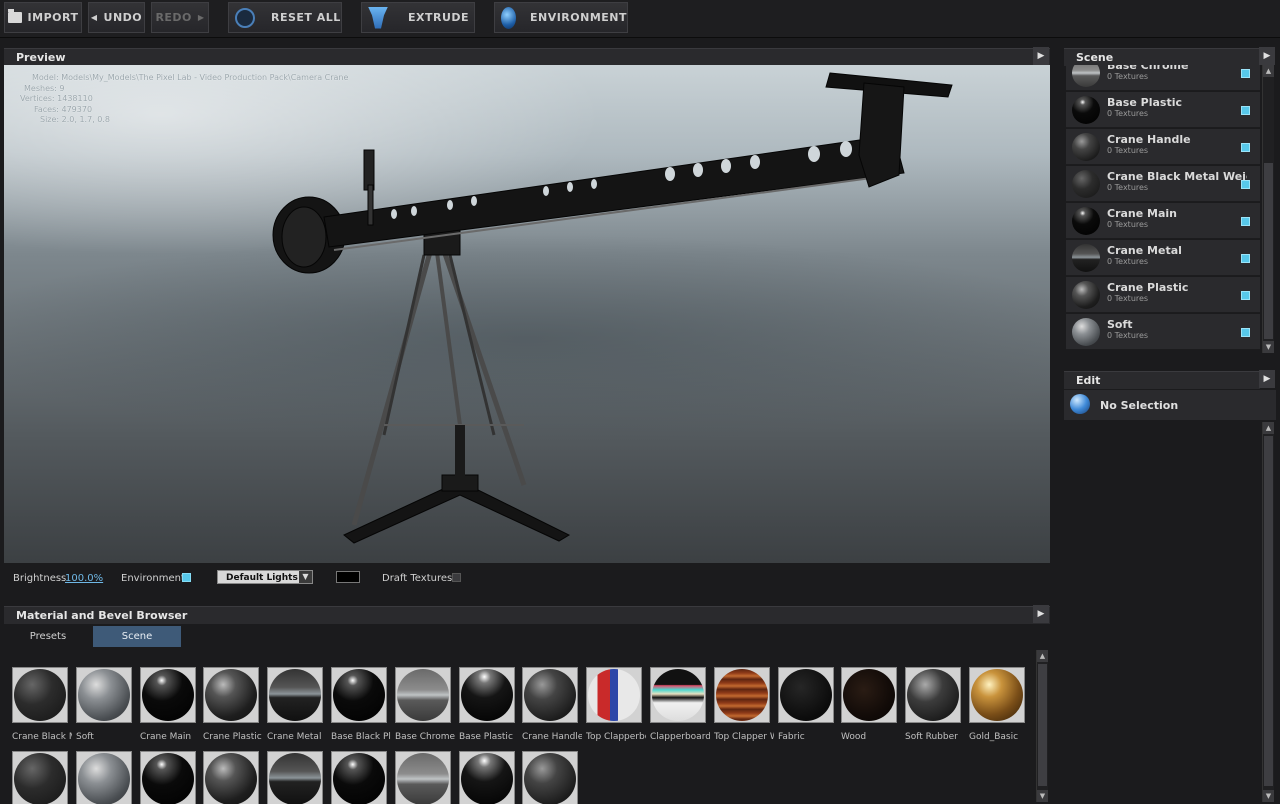  Describe the element at coordinates (232, 737) in the screenshot. I see `material-caption: Crane Plastic` at that location.